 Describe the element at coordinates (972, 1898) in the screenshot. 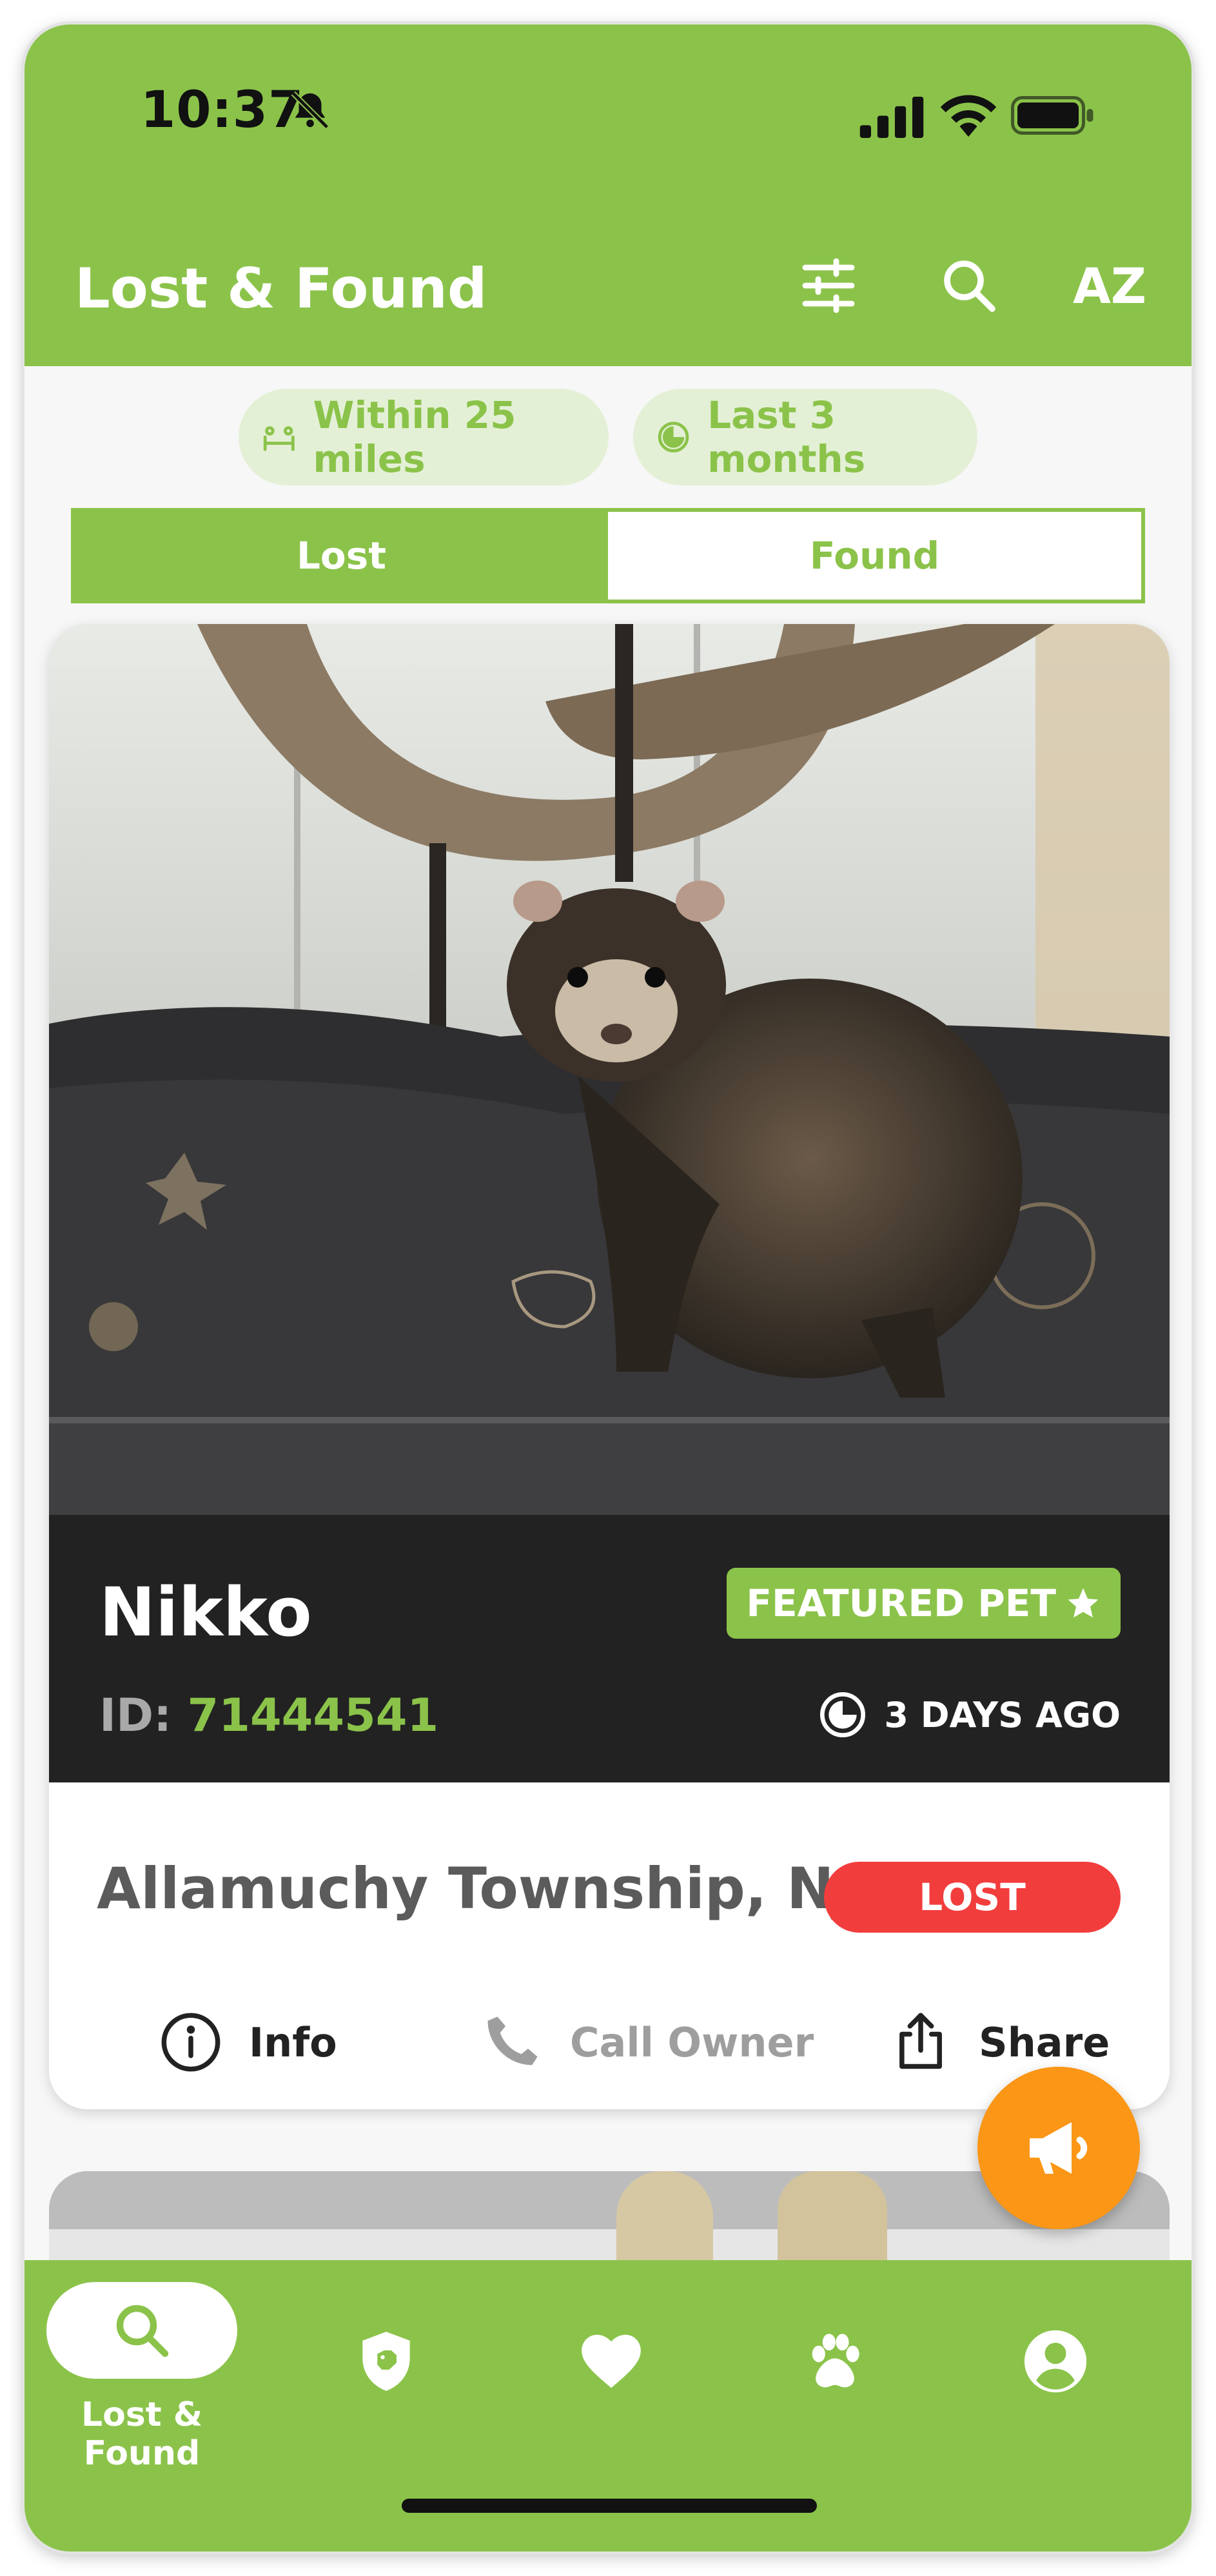

I see `status-badge: LOST` at that location.